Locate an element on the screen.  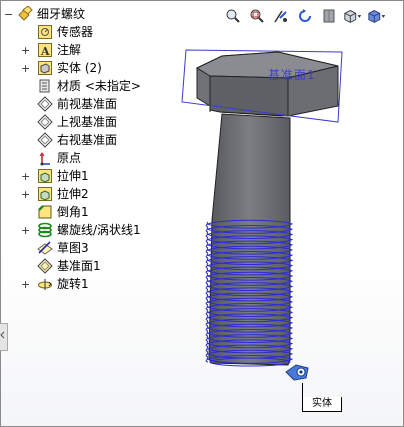
previous-view-button is located at coordinates (281, 16).